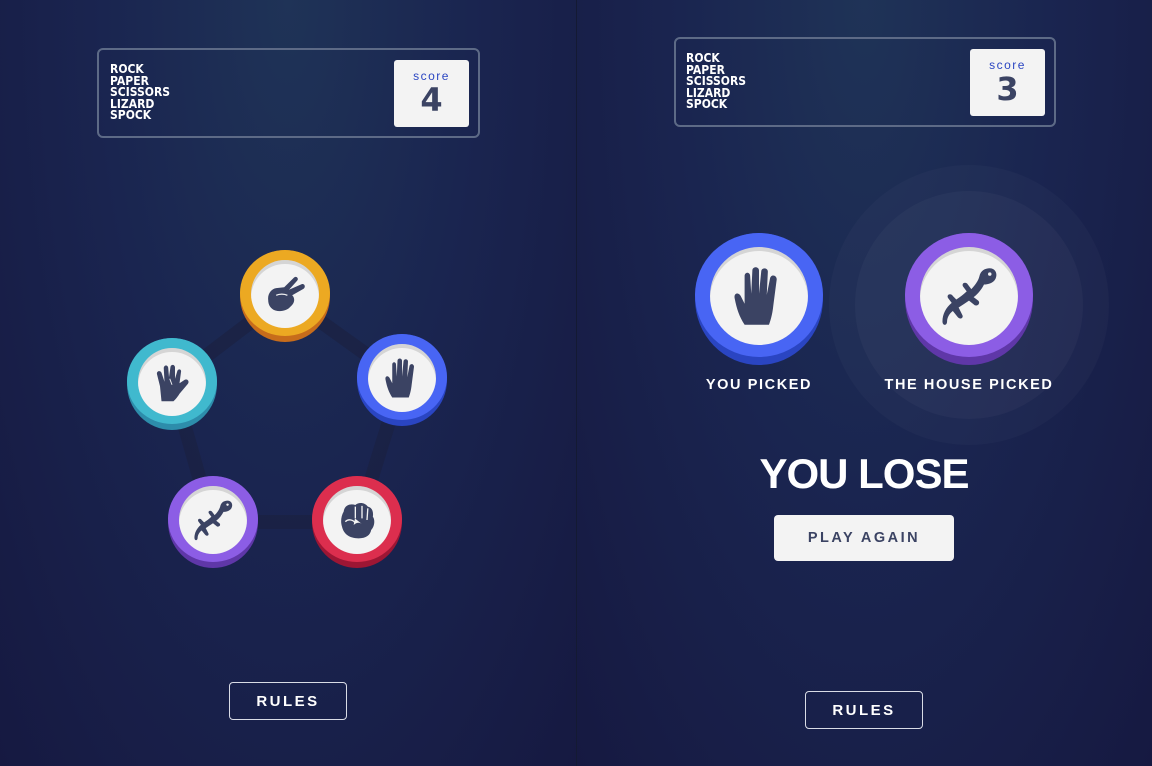  What do you see at coordinates (287, 409) in the screenshot?
I see `pentagon-background` at bounding box center [287, 409].